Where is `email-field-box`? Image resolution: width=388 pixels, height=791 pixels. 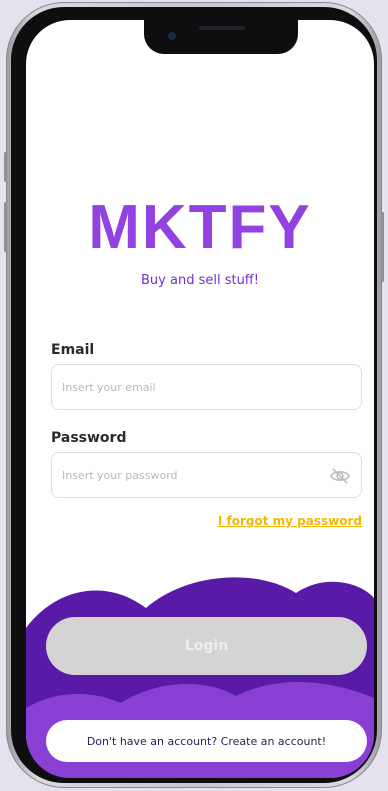 email-field-box is located at coordinates (206, 387).